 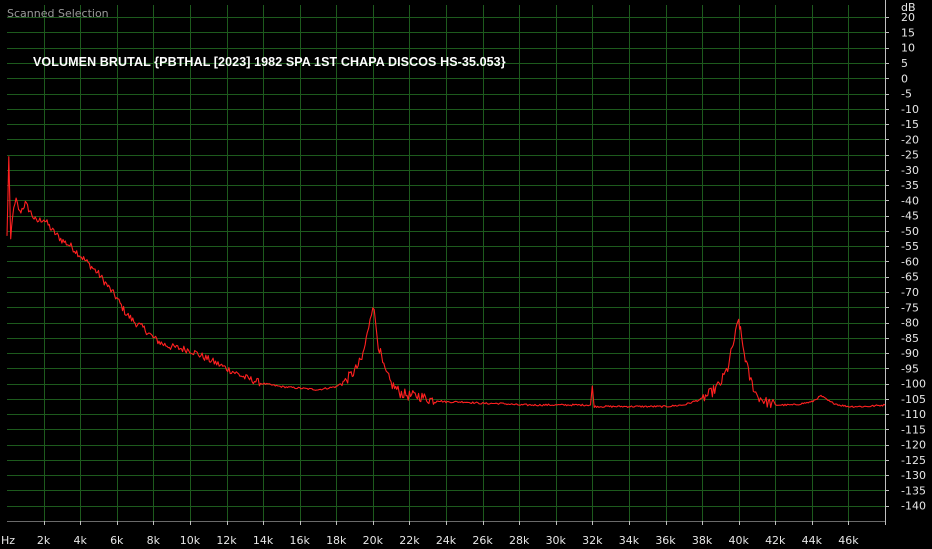 I want to click on y-tick-label: -105, so click(x=913, y=399).